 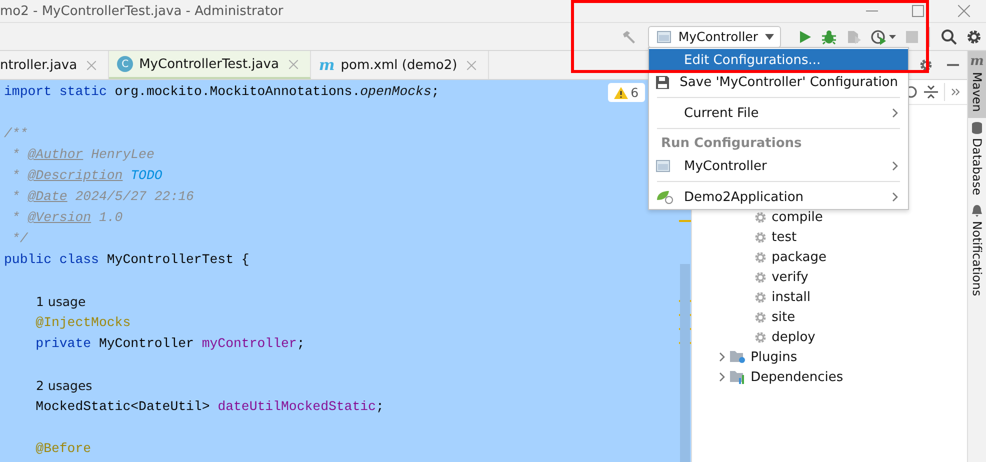 What do you see at coordinates (782, 297) in the screenshot?
I see `tree-item: install` at bounding box center [782, 297].